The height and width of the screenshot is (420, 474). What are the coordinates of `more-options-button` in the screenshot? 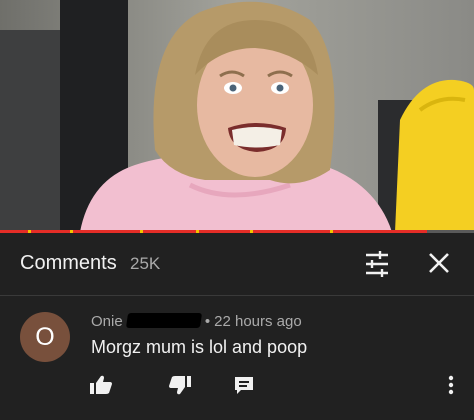 It's located at (451, 385).